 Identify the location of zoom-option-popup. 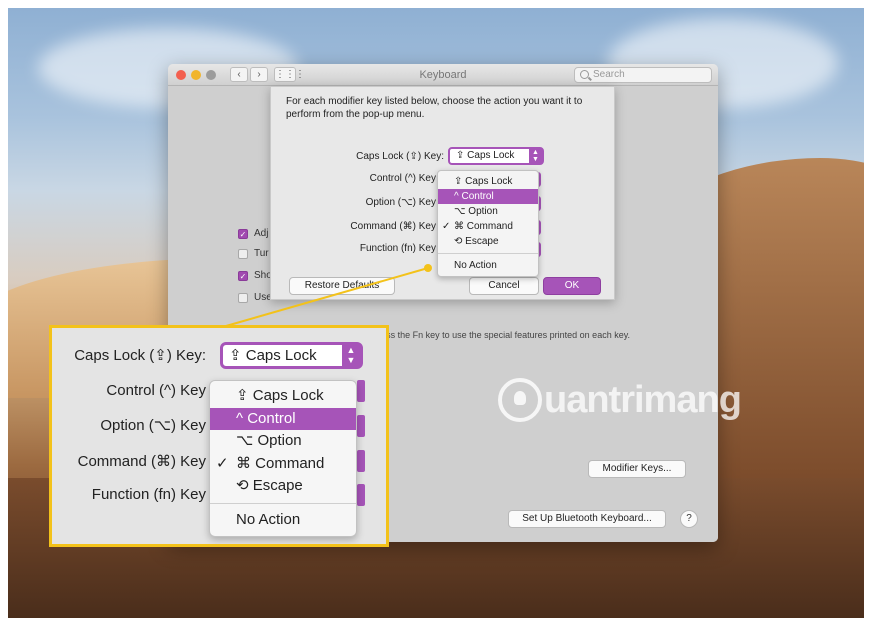
(361, 426).